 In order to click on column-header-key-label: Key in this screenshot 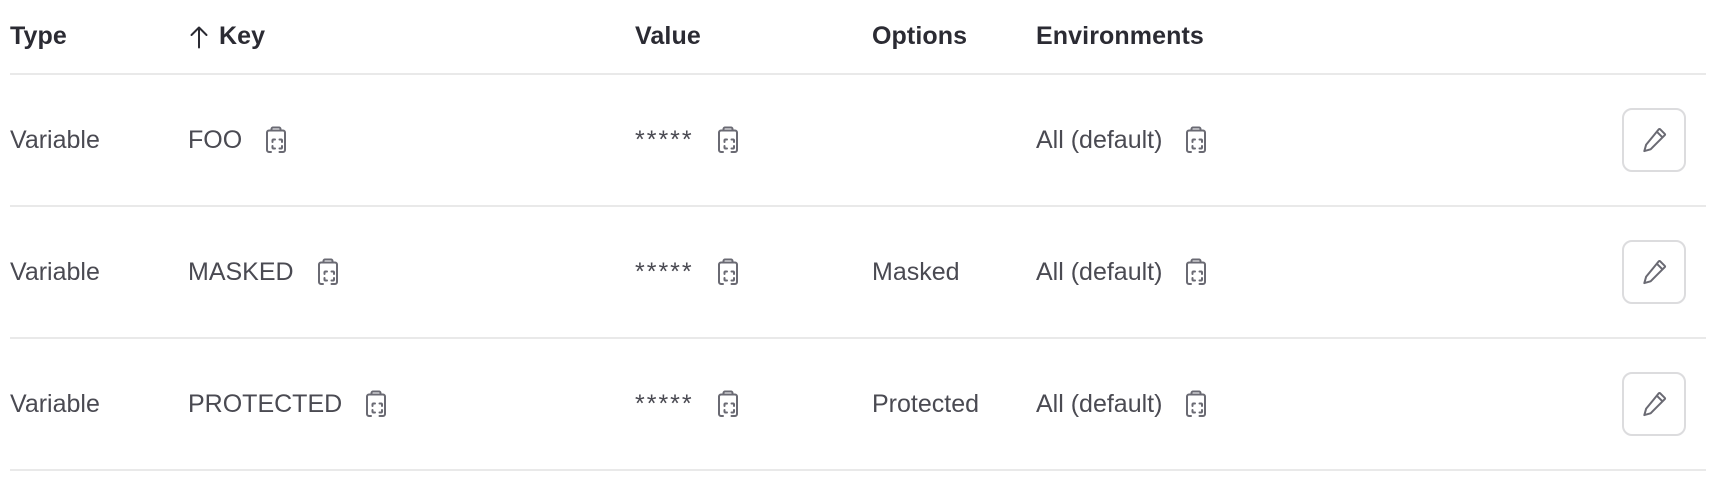, I will do `click(242, 36)`.